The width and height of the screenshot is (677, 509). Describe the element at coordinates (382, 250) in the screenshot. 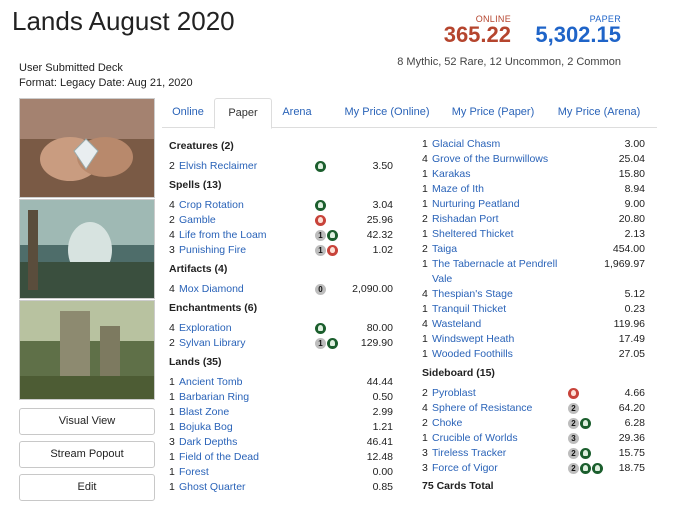

I see `card-price: 1.02` at that location.